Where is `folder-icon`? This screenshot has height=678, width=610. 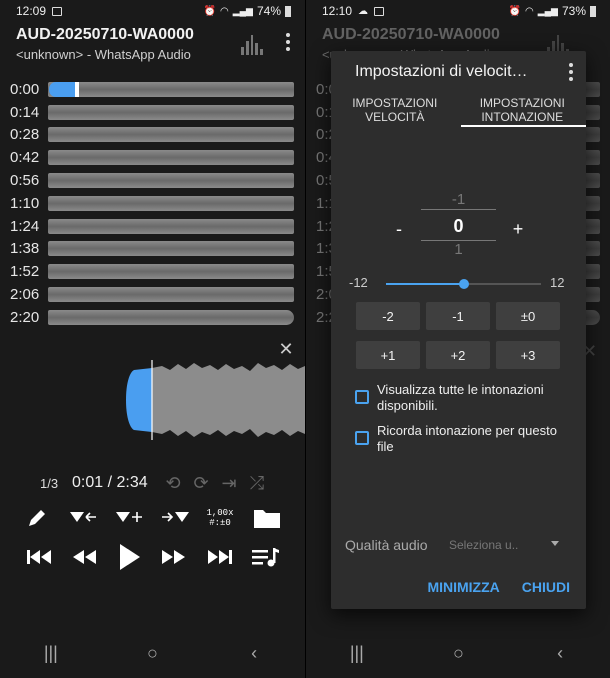
folder-icon is located at coordinates (267, 518).